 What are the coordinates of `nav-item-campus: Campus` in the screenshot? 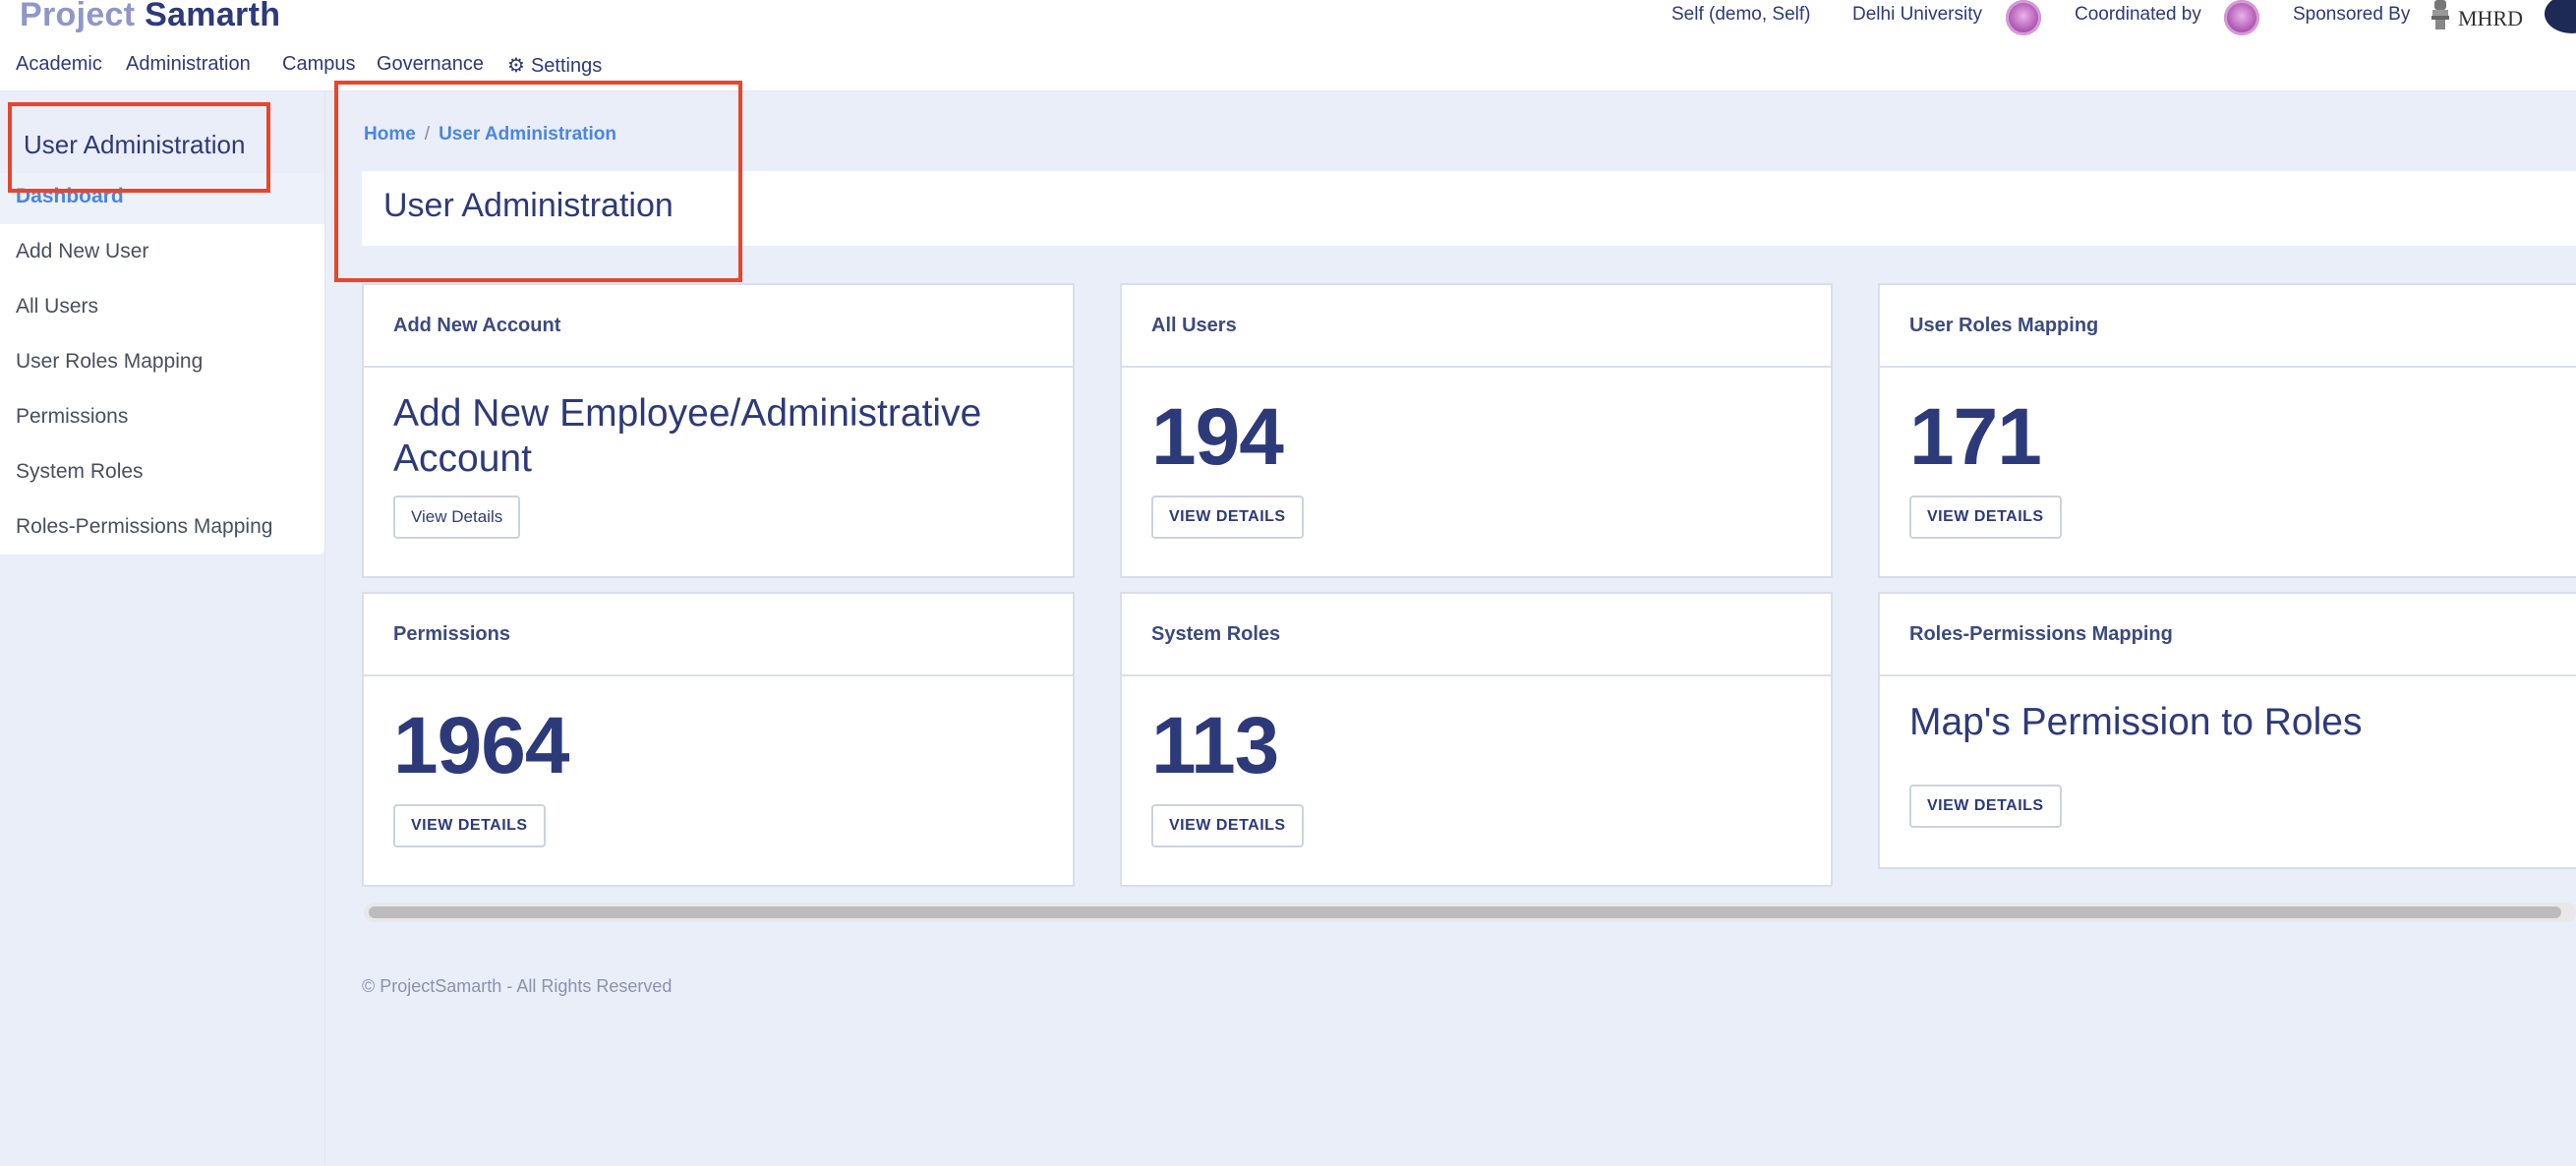 It's located at (318, 64).